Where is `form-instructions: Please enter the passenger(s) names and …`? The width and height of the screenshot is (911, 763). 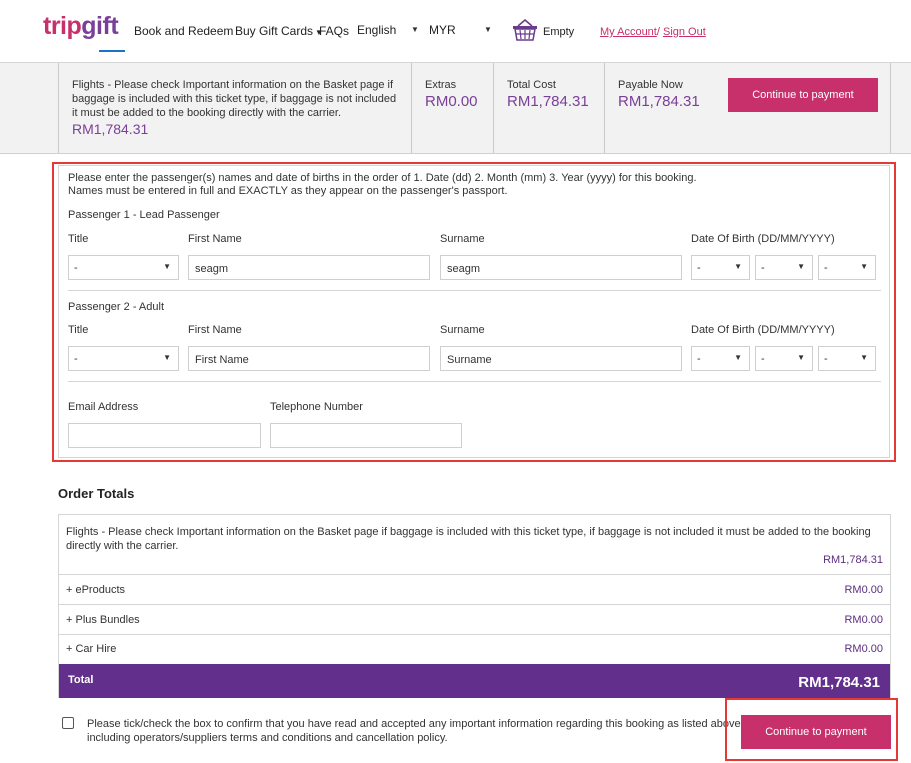 form-instructions: Please enter the passenger(s) names and … is located at coordinates (382, 185).